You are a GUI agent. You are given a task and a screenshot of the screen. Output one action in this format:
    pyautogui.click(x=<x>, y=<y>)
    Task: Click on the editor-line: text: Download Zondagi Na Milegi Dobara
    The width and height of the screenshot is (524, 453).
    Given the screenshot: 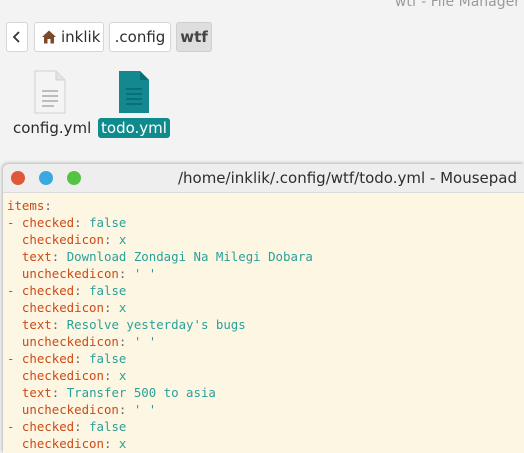 What is the action you would take?
    pyautogui.click(x=265, y=256)
    